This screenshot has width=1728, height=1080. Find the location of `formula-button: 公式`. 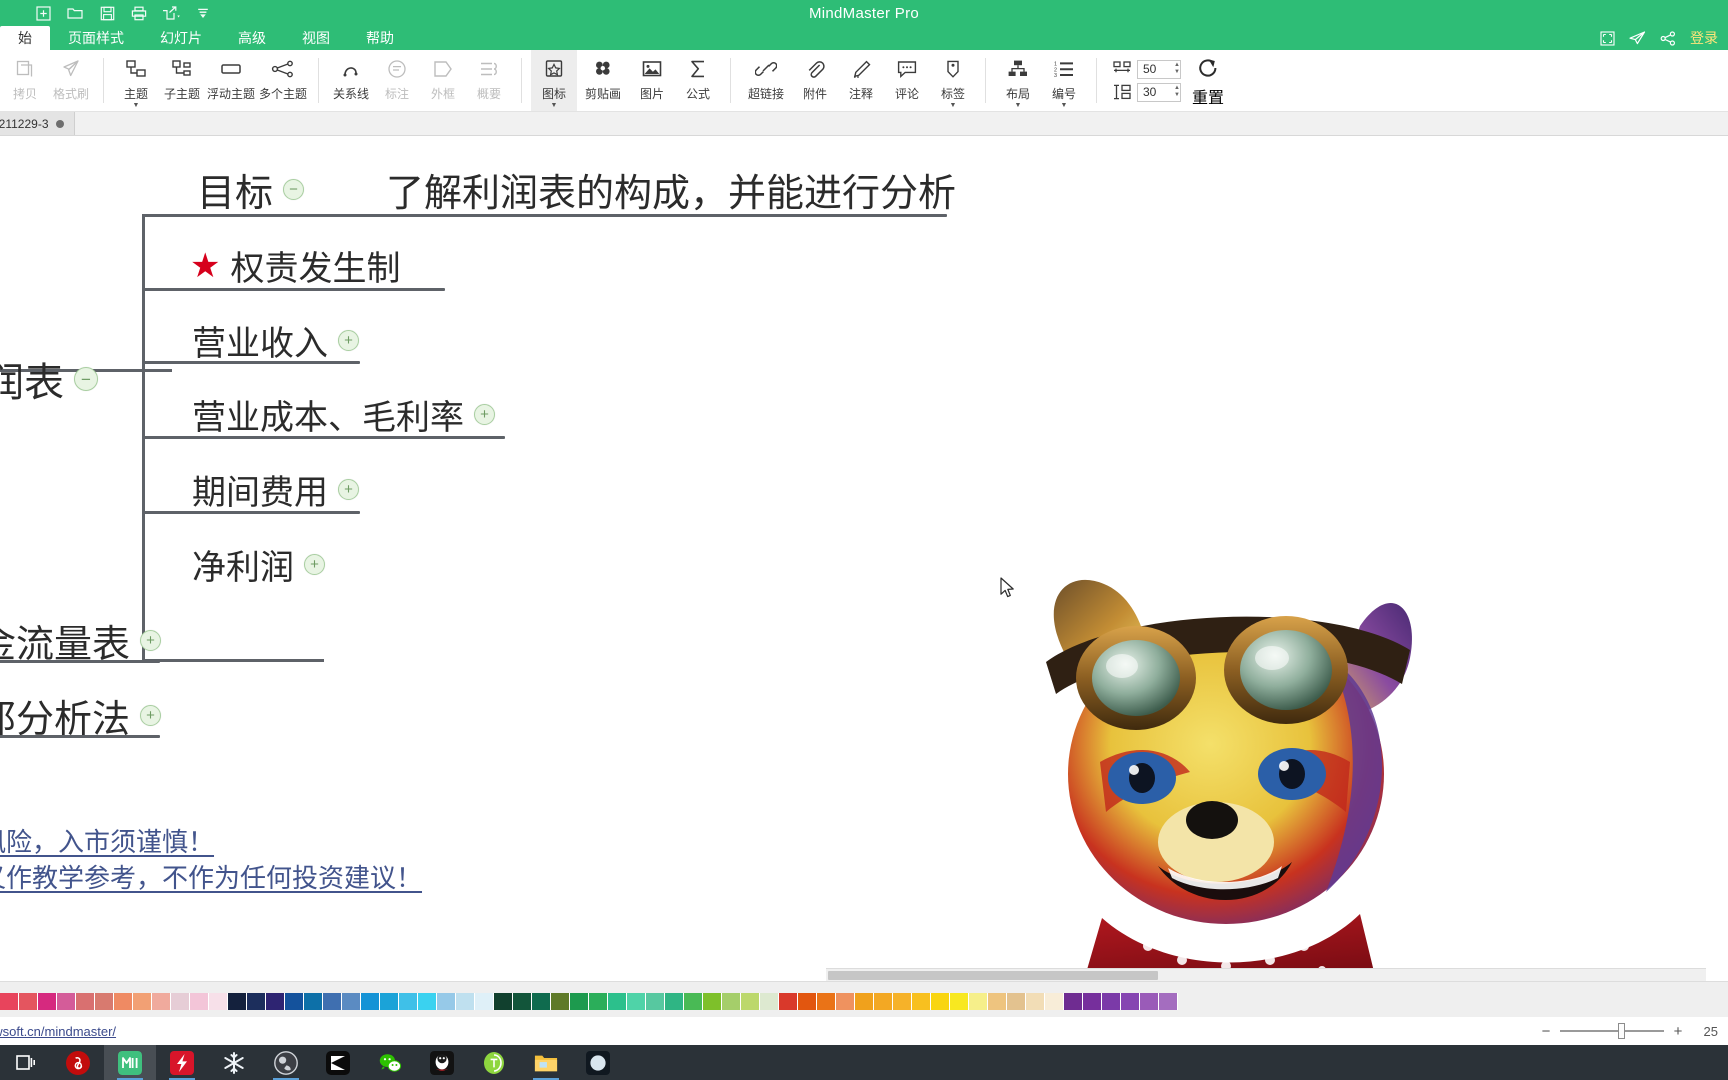

formula-button: 公式 is located at coordinates (698, 80).